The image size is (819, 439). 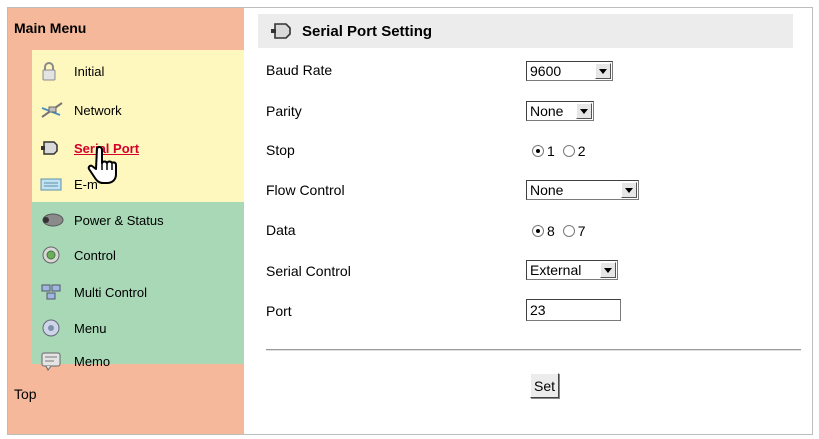 What do you see at coordinates (560, 111) in the screenshot?
I see `parity-select: None` at bounding box center [560, 111].